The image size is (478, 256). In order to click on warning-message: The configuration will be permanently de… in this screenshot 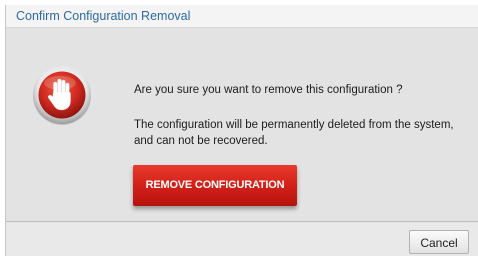, I will do `click(294, 133)`.